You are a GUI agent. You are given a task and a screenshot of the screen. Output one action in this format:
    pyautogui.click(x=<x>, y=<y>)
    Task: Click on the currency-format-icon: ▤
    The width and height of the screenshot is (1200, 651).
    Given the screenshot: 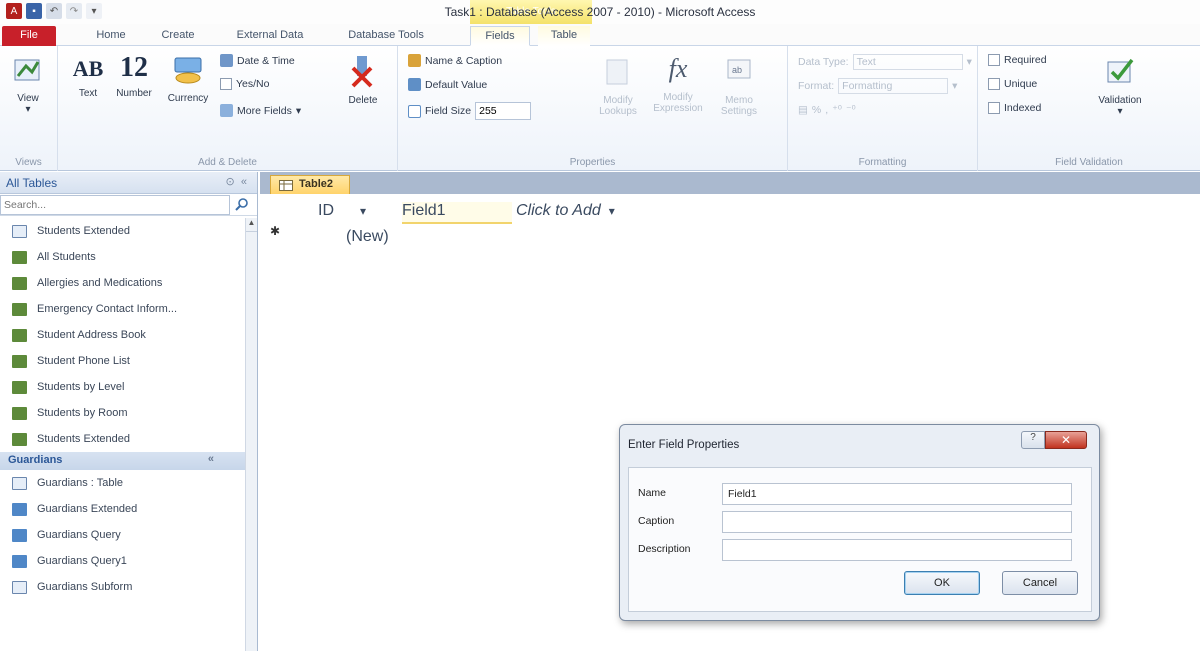 What is the action you would take?
    pyautogui.click(x=803, y=110)
    